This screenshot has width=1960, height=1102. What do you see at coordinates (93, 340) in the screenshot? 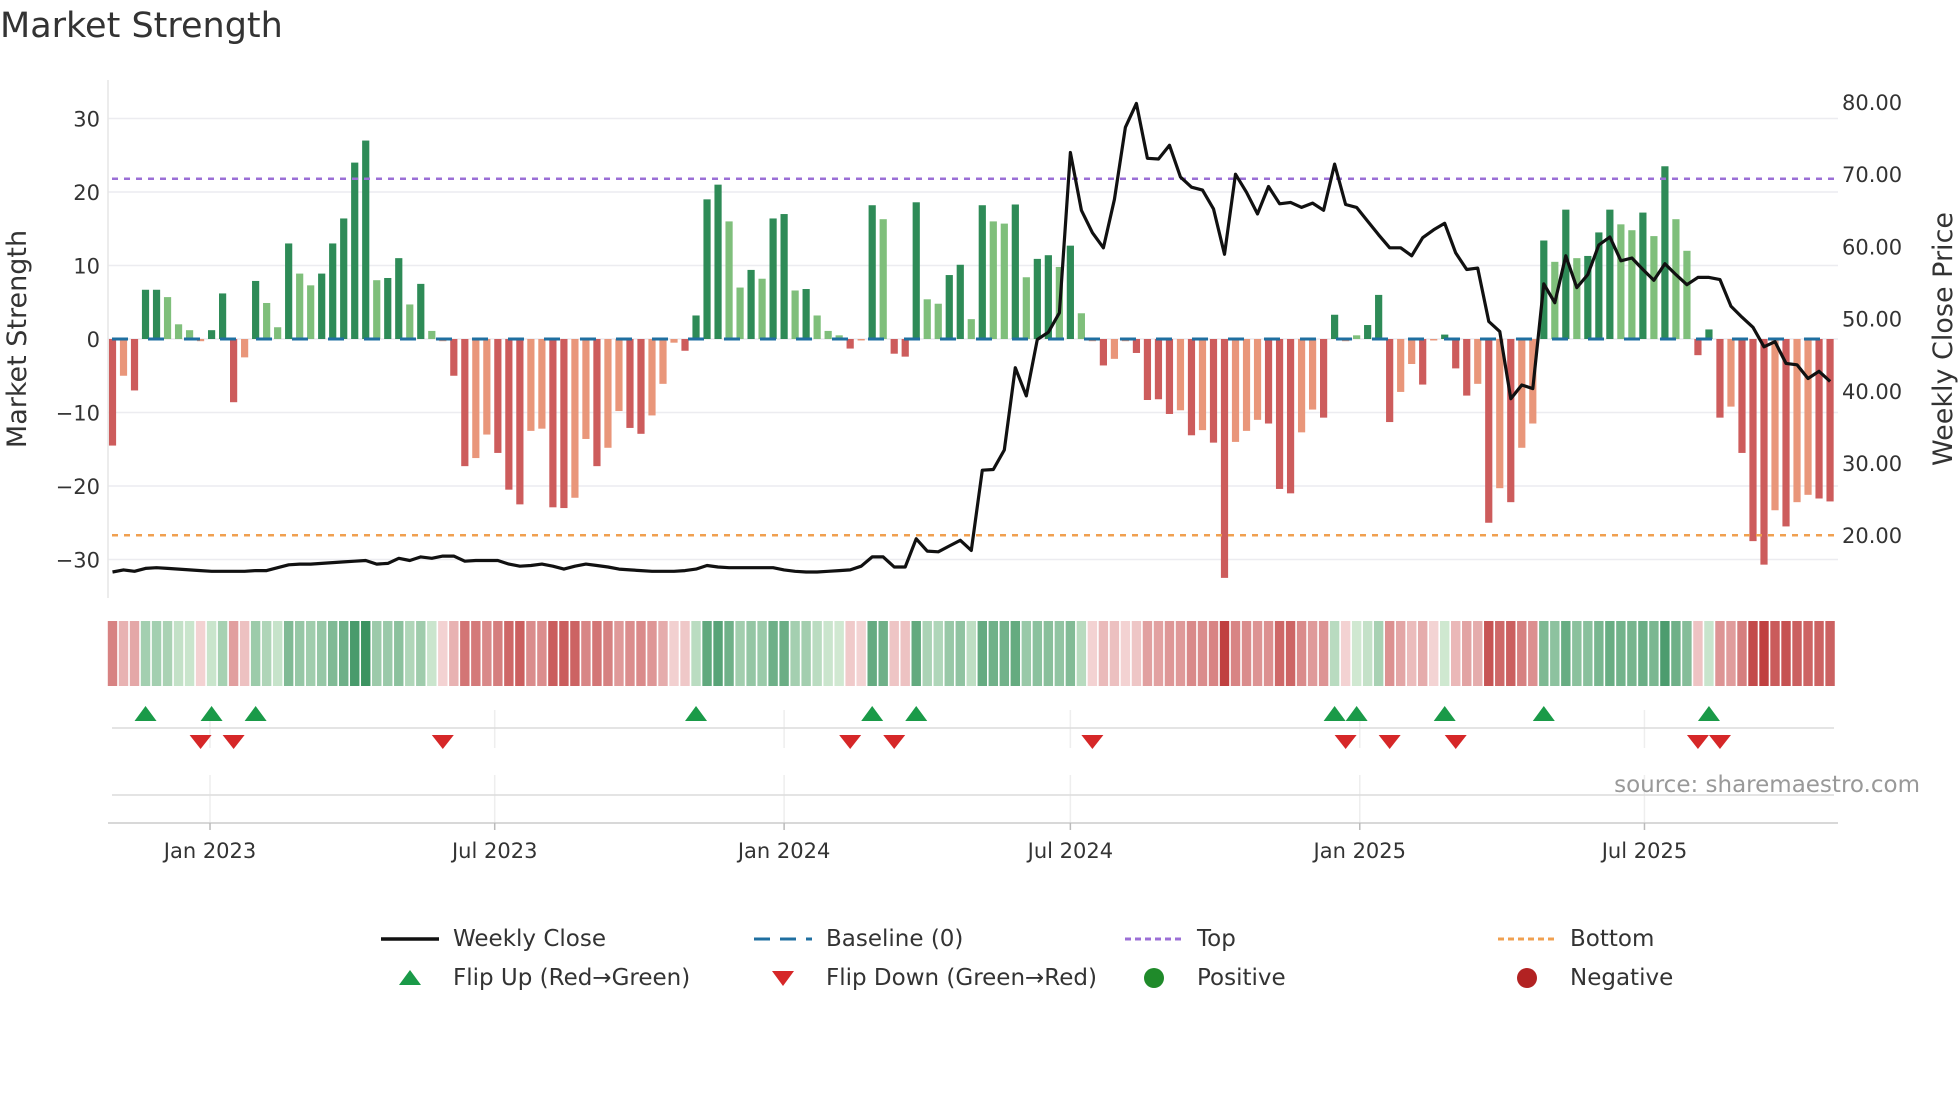
I see `y-tick-label: 0` at bounding box center [93, 340].